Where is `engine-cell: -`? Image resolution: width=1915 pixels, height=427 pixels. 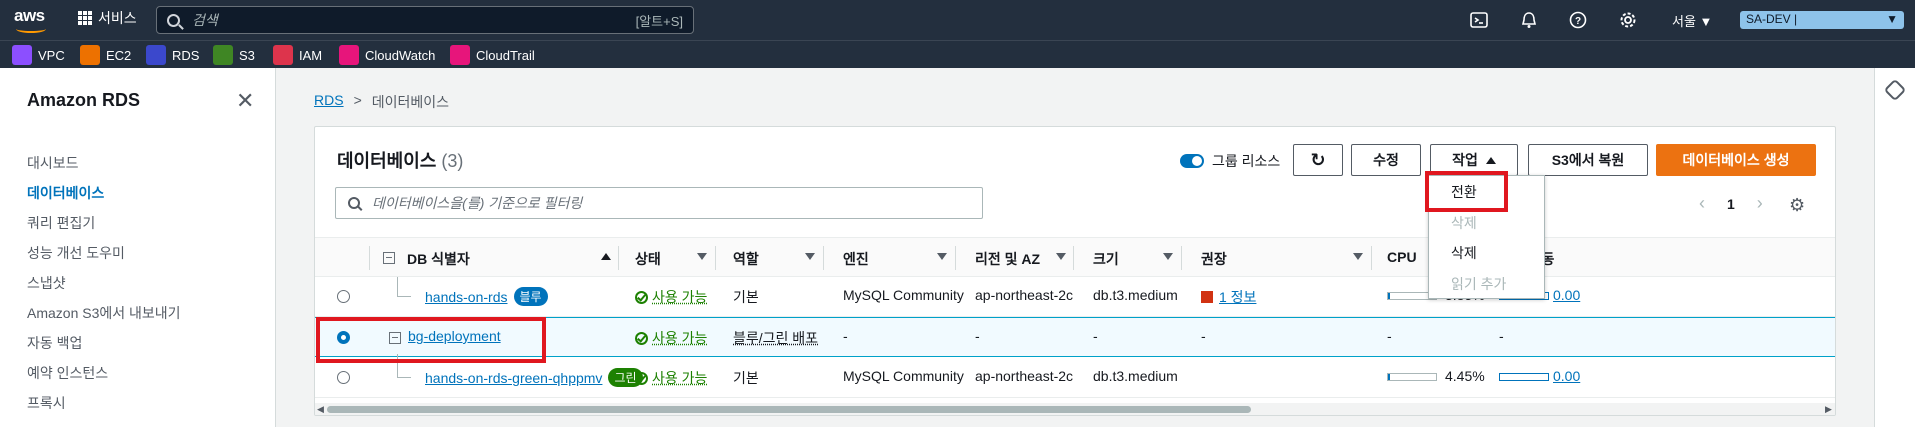 engine-cell: - is located at coordinates (845, 336).